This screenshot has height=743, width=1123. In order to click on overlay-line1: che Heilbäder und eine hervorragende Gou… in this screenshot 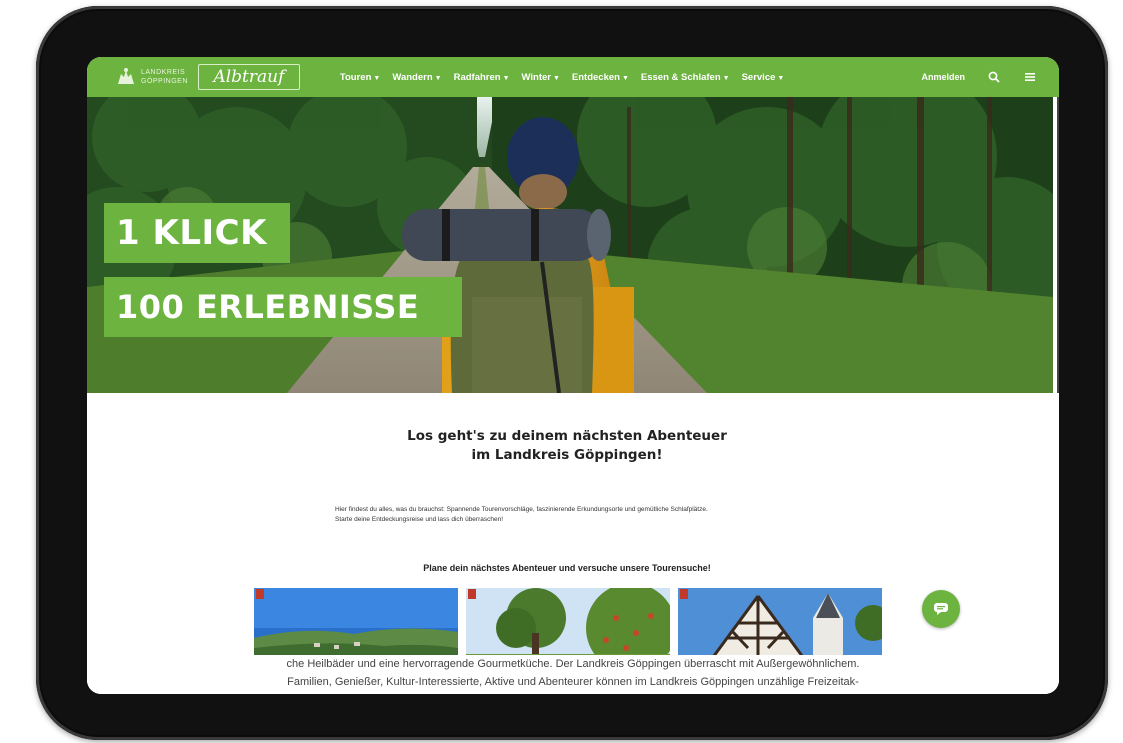, I will do `click(573, 664)`.